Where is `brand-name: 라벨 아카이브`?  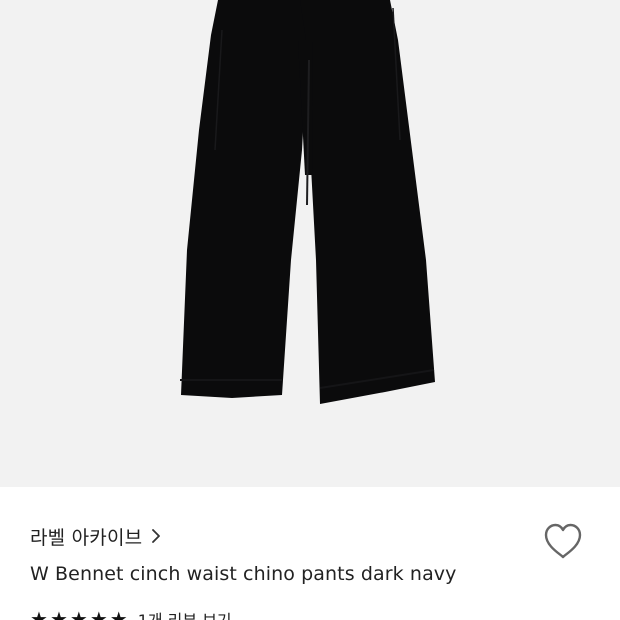
brand-name: 라벨 아카이브 is located at coordinates (86, 537).